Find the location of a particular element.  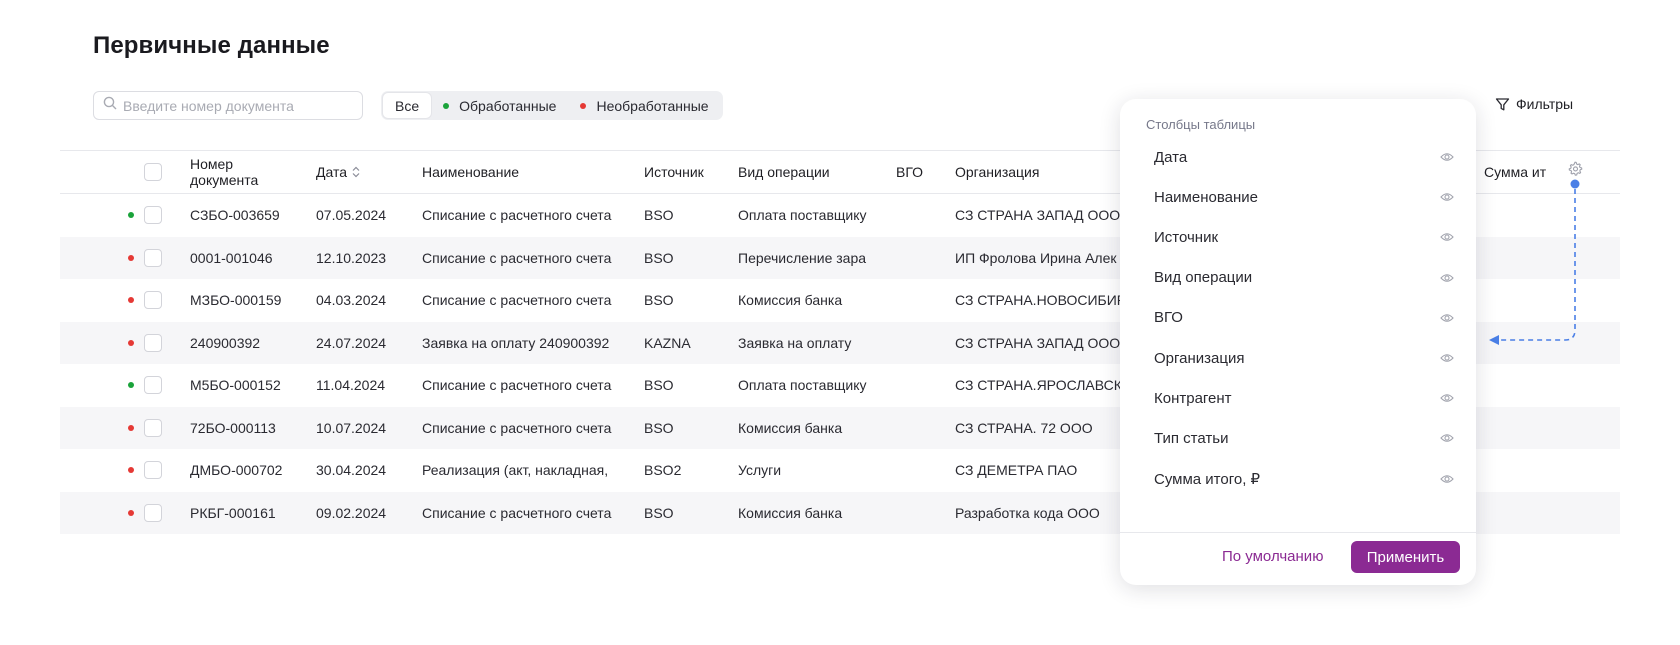

status-segmented-control: Все Обработанные Необработанные is located at coordinates (552, 105).